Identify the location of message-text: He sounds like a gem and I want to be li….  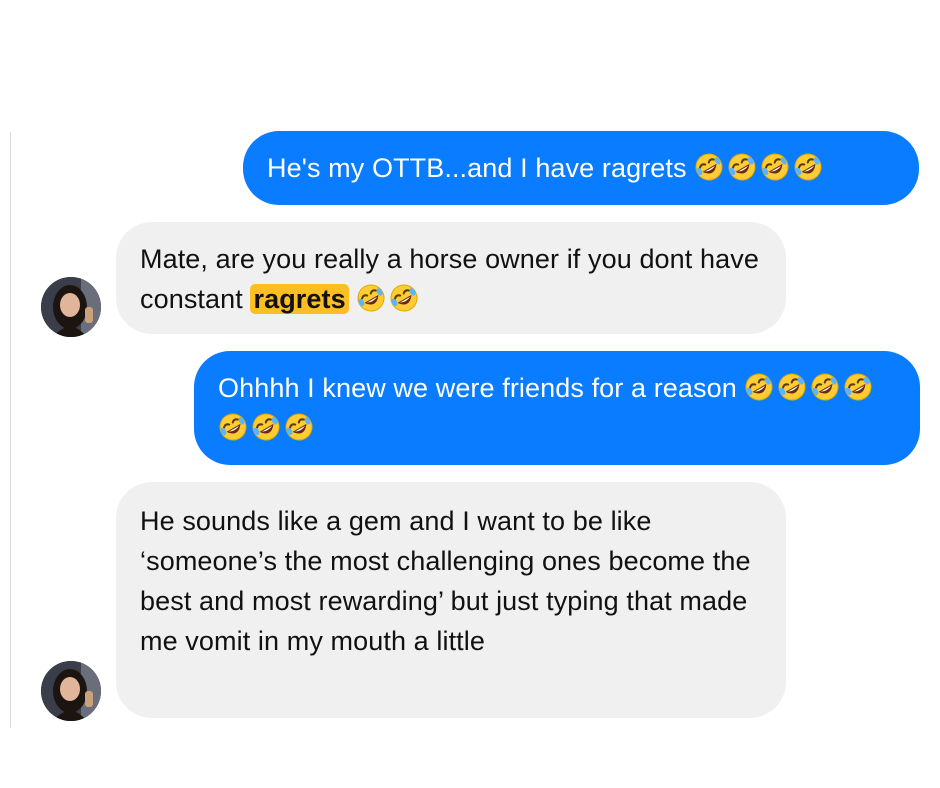
(445, 581).